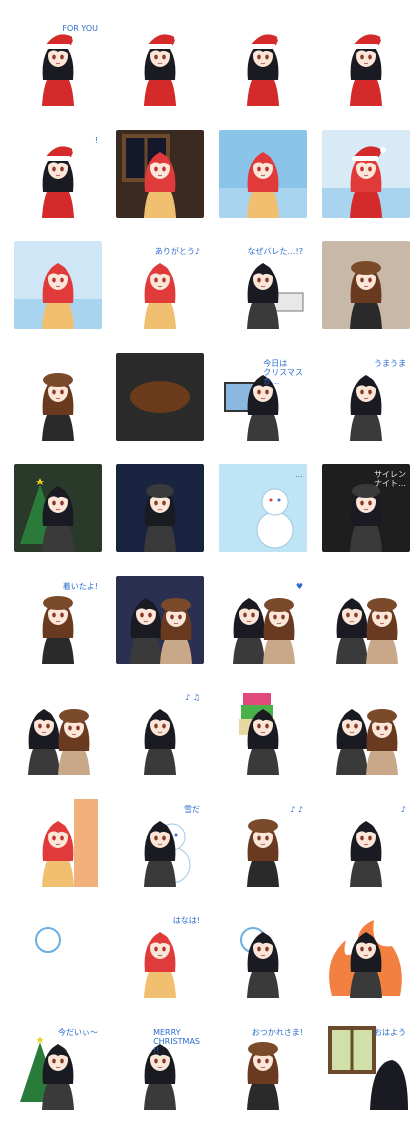 The height and width of the screenshot is (1121, 420). I want to click on sticker-beret-girl-singing: ♪ ♪, so click(263, 842).